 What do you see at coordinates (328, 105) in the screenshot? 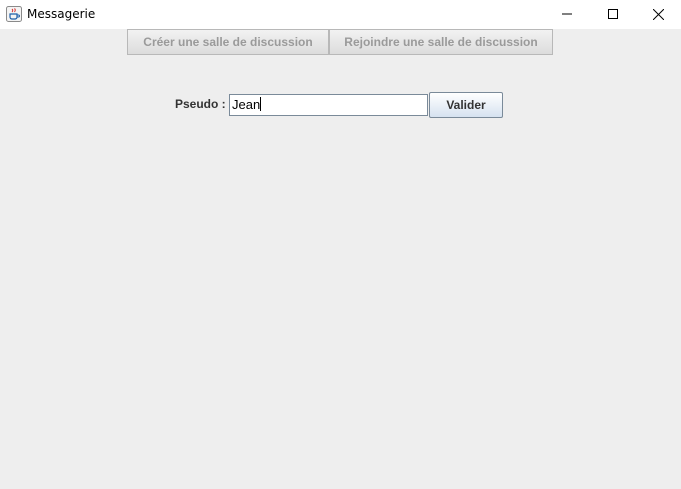
I see `pseudo-input: Jean` at bounding box center [328, 105].